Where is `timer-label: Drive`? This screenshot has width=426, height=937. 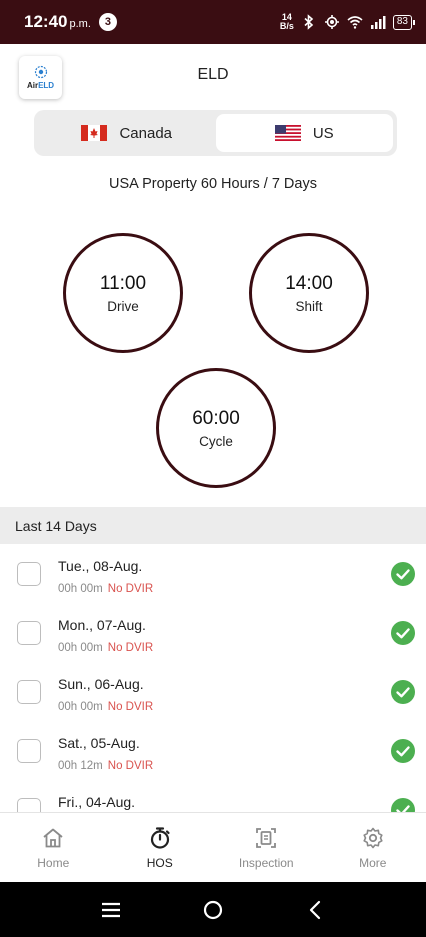
timer-label: Drive is located at coordinates (123, 306).